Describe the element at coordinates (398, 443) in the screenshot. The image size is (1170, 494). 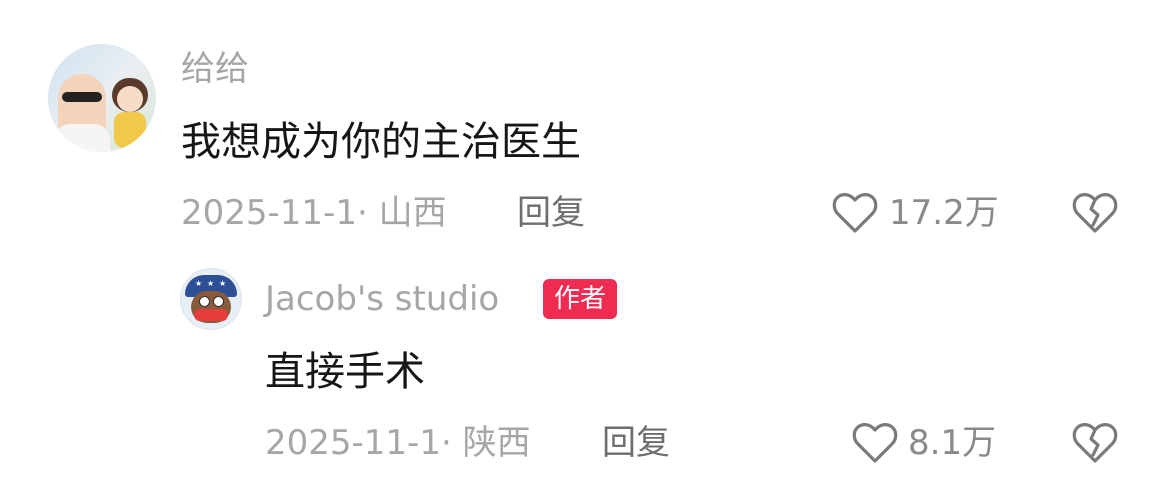
I see `reply-date-location: 2025-11-1· 陕西` at that location.